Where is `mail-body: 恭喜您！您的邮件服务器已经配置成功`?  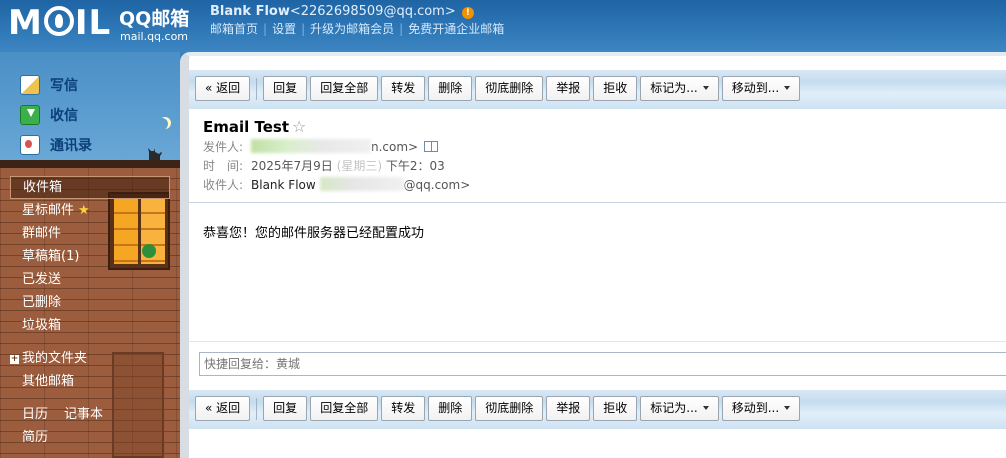
mail-body: 恭喜您！您的邮件服务器已经配置成功 is located at coordinates (314, 233).